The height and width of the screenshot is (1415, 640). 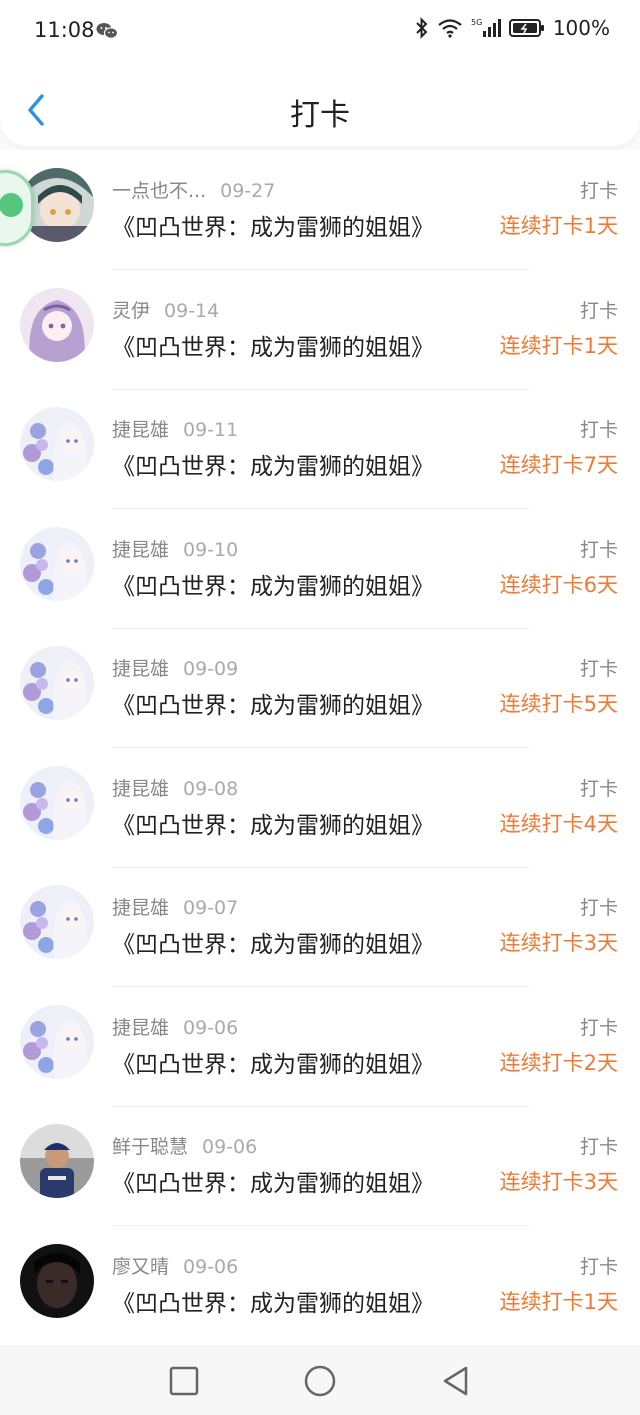 I want to click on user-name-text: 廖又晴, so click(x=141, y=1267).